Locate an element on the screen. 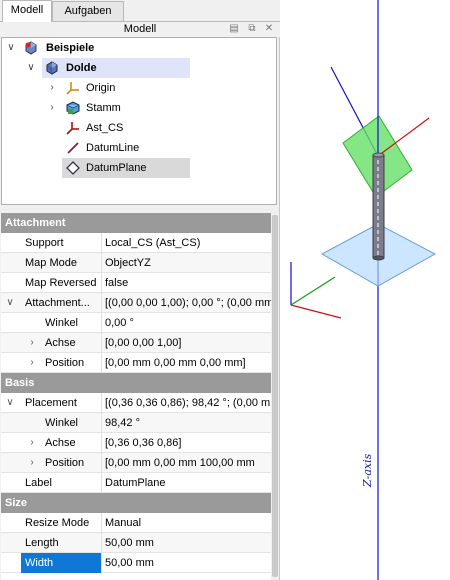 The height and width of the screenshot is (580, 450). property-row: › Position [0,00 mm 0,00 mm 0,00 mm] is located at coordinates (136, 363).